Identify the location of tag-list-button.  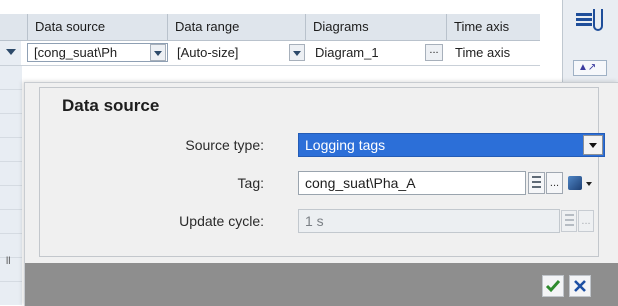
(536, 183).